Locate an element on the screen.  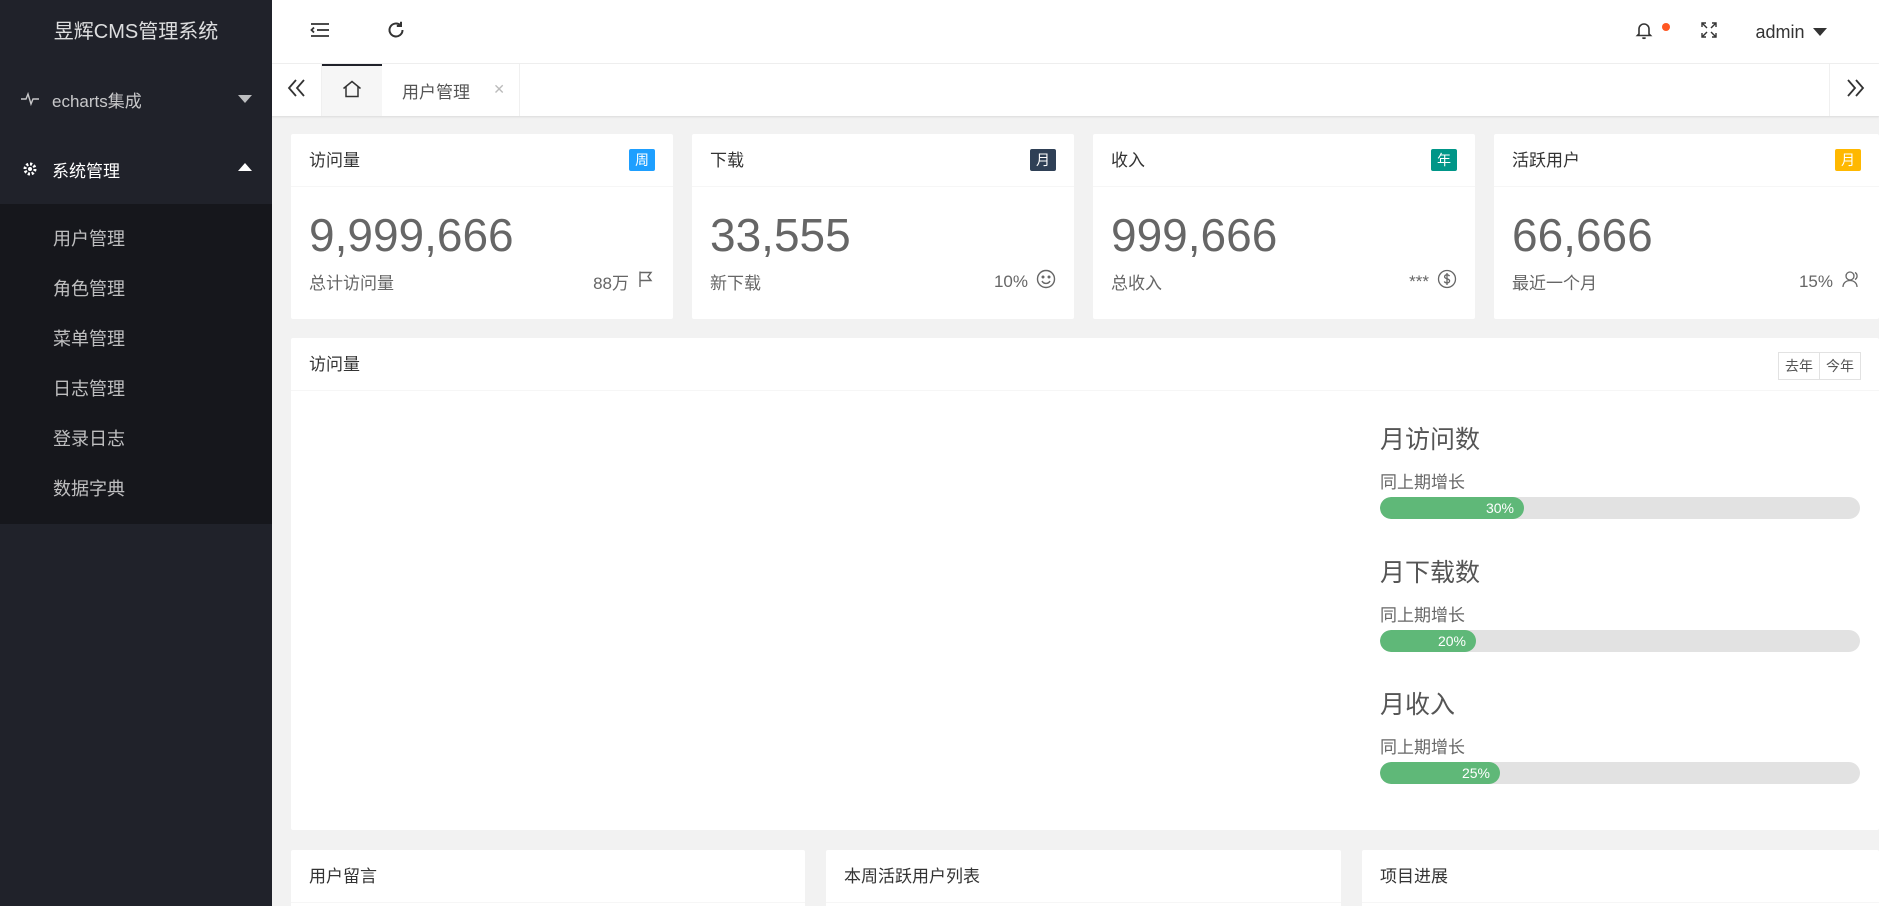
stat-value: 33,555 is located at coordinates (780, 235).